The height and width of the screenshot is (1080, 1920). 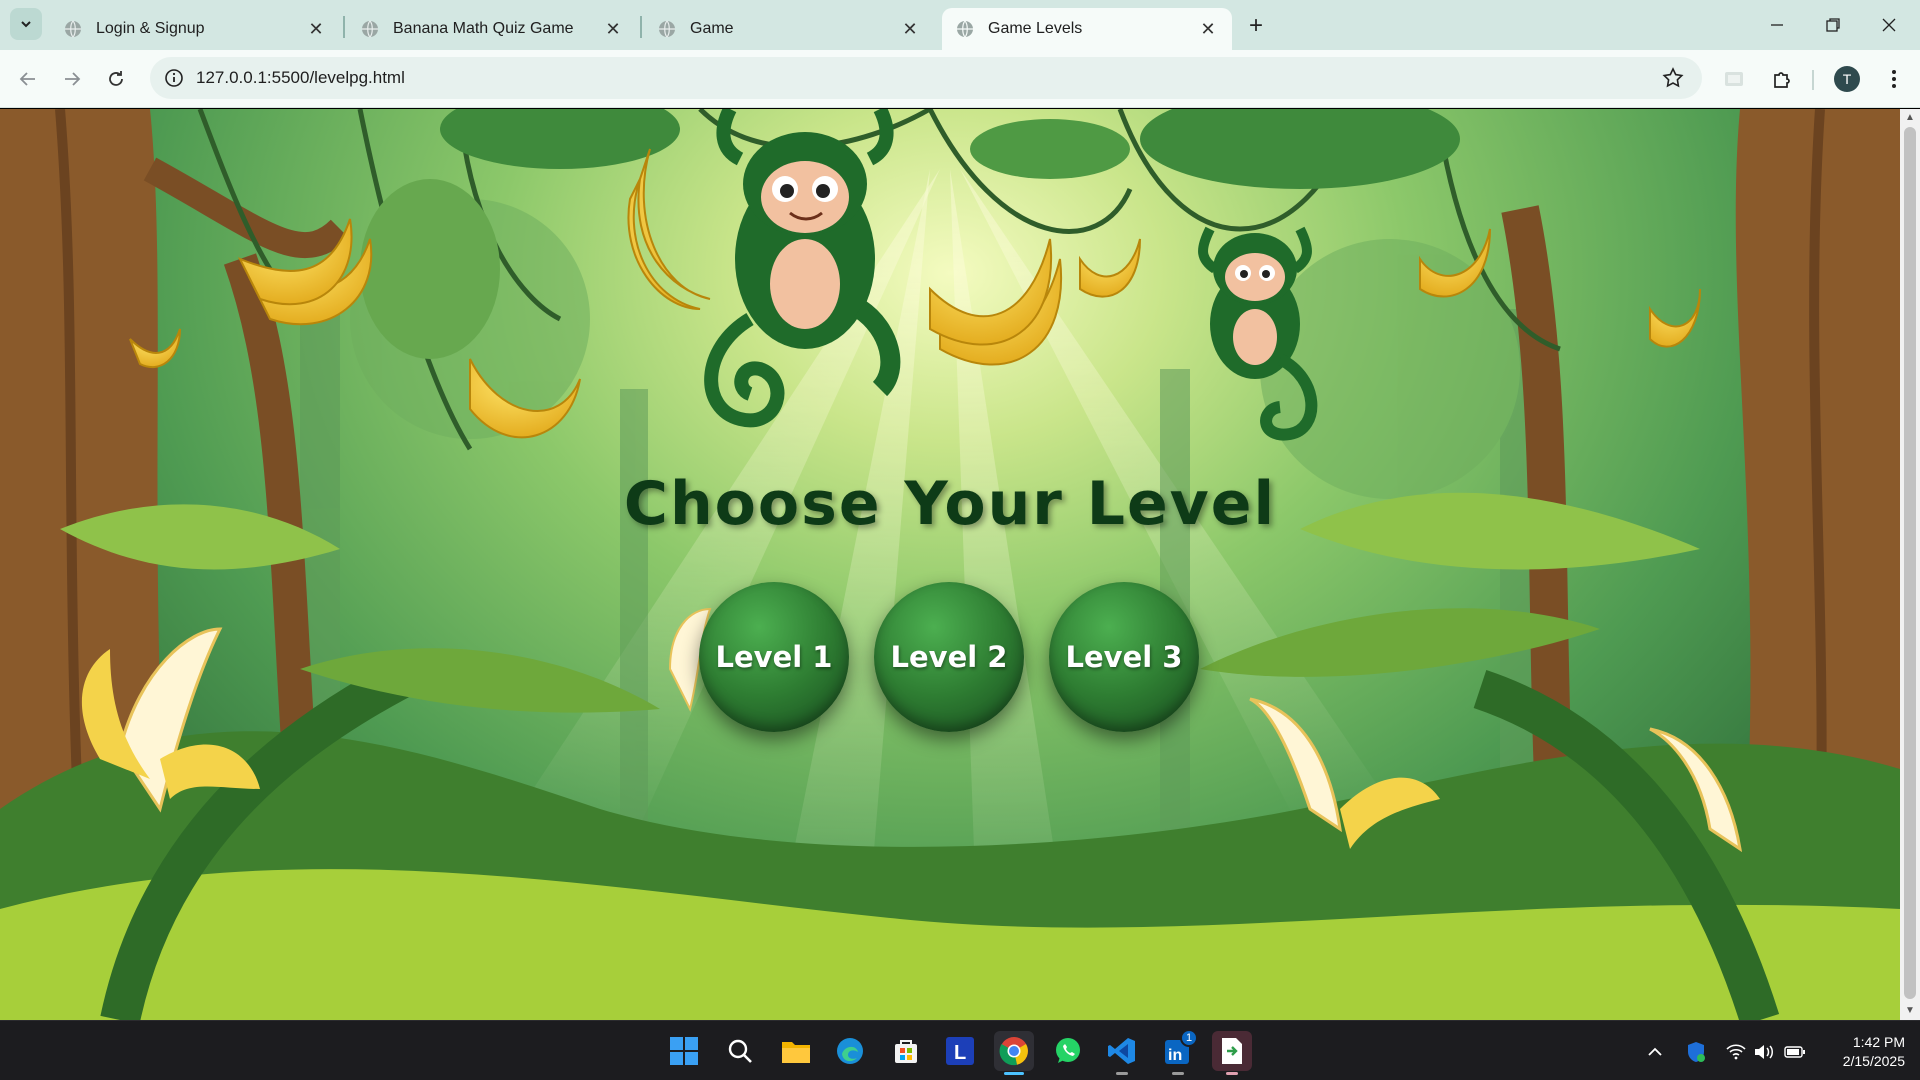 I want to click on browser-toolbar: 127.0.0.1:5500/levelpg.html T, so click(x=960, y=79).